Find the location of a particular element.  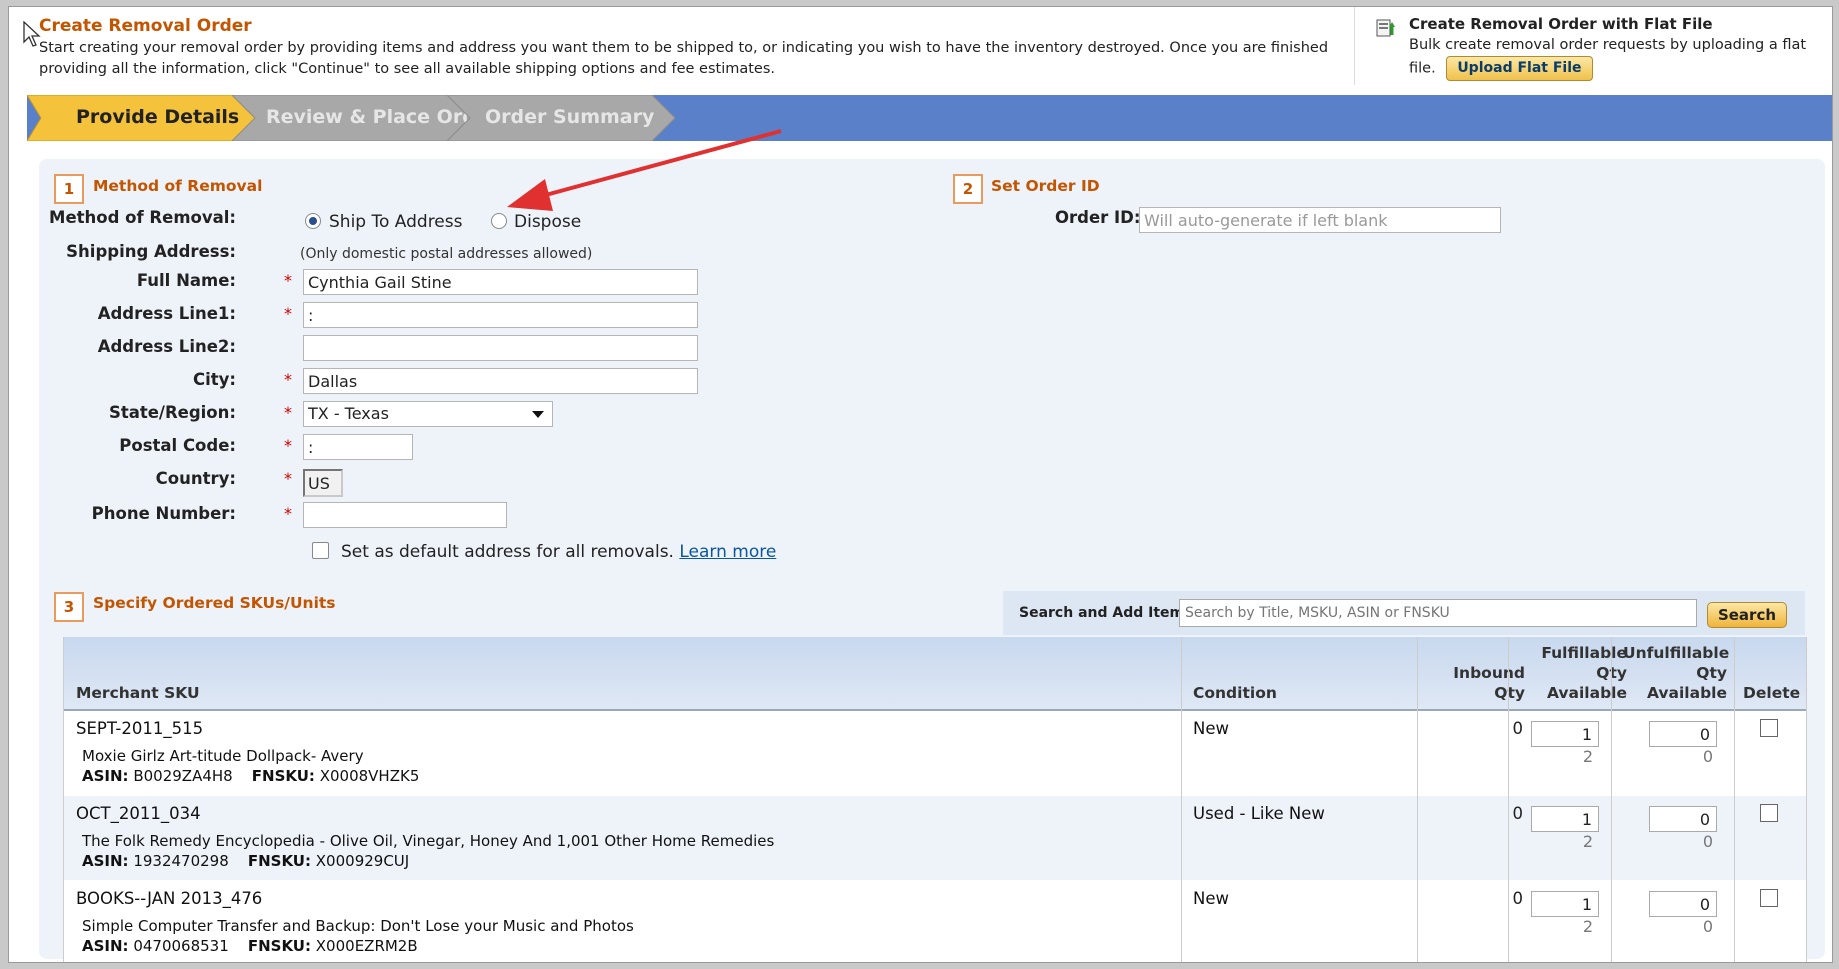

dispose-radio is located at coordinates (499, 221).